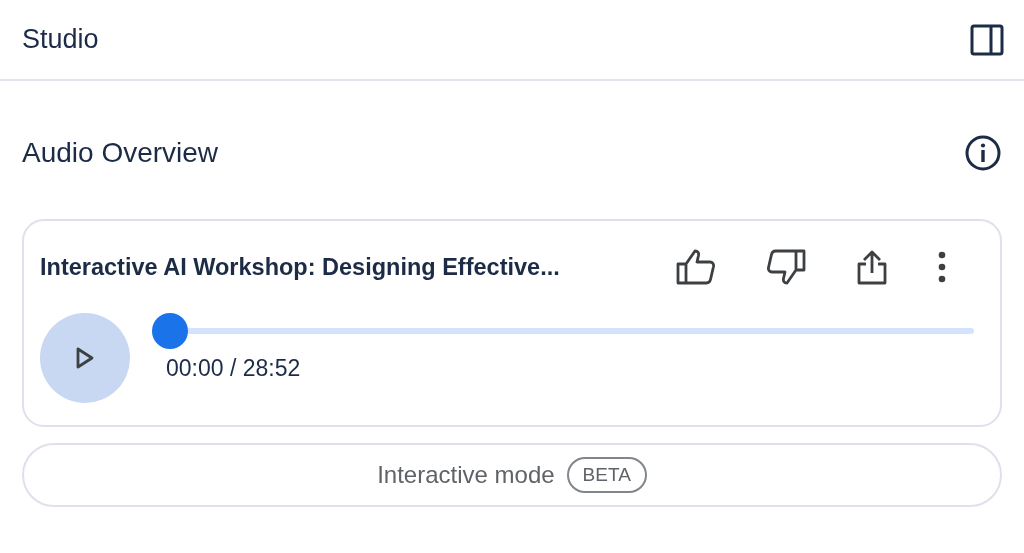 The width and height of the screenshot is (1024, 553). I want to click on share-icon, so click(872, 267).